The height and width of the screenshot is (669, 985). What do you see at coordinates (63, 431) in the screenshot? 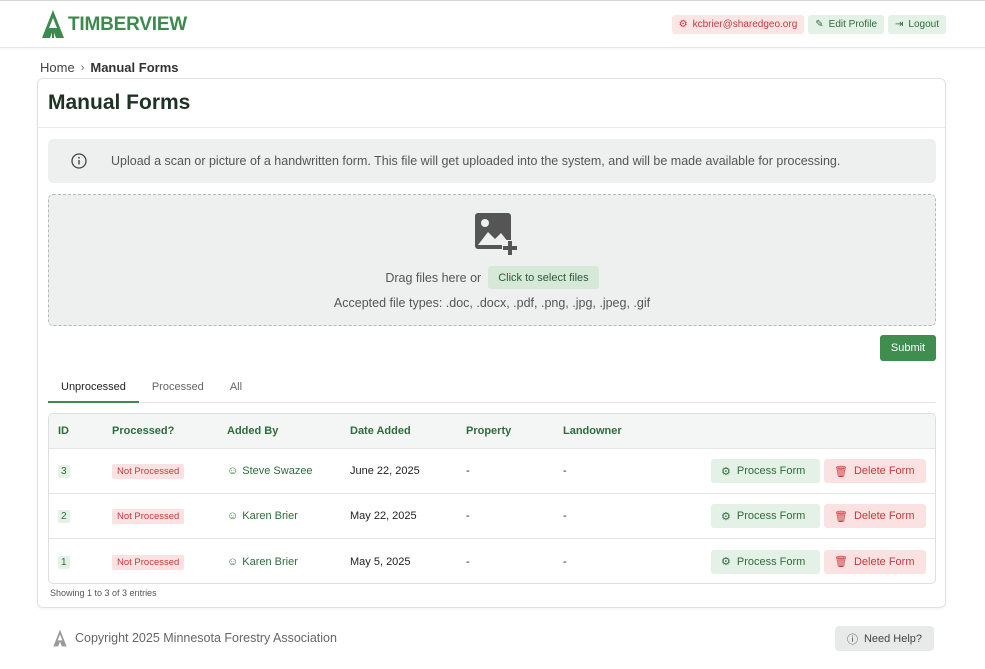
I see `column-id: ID` at bounding box center [63, 431].